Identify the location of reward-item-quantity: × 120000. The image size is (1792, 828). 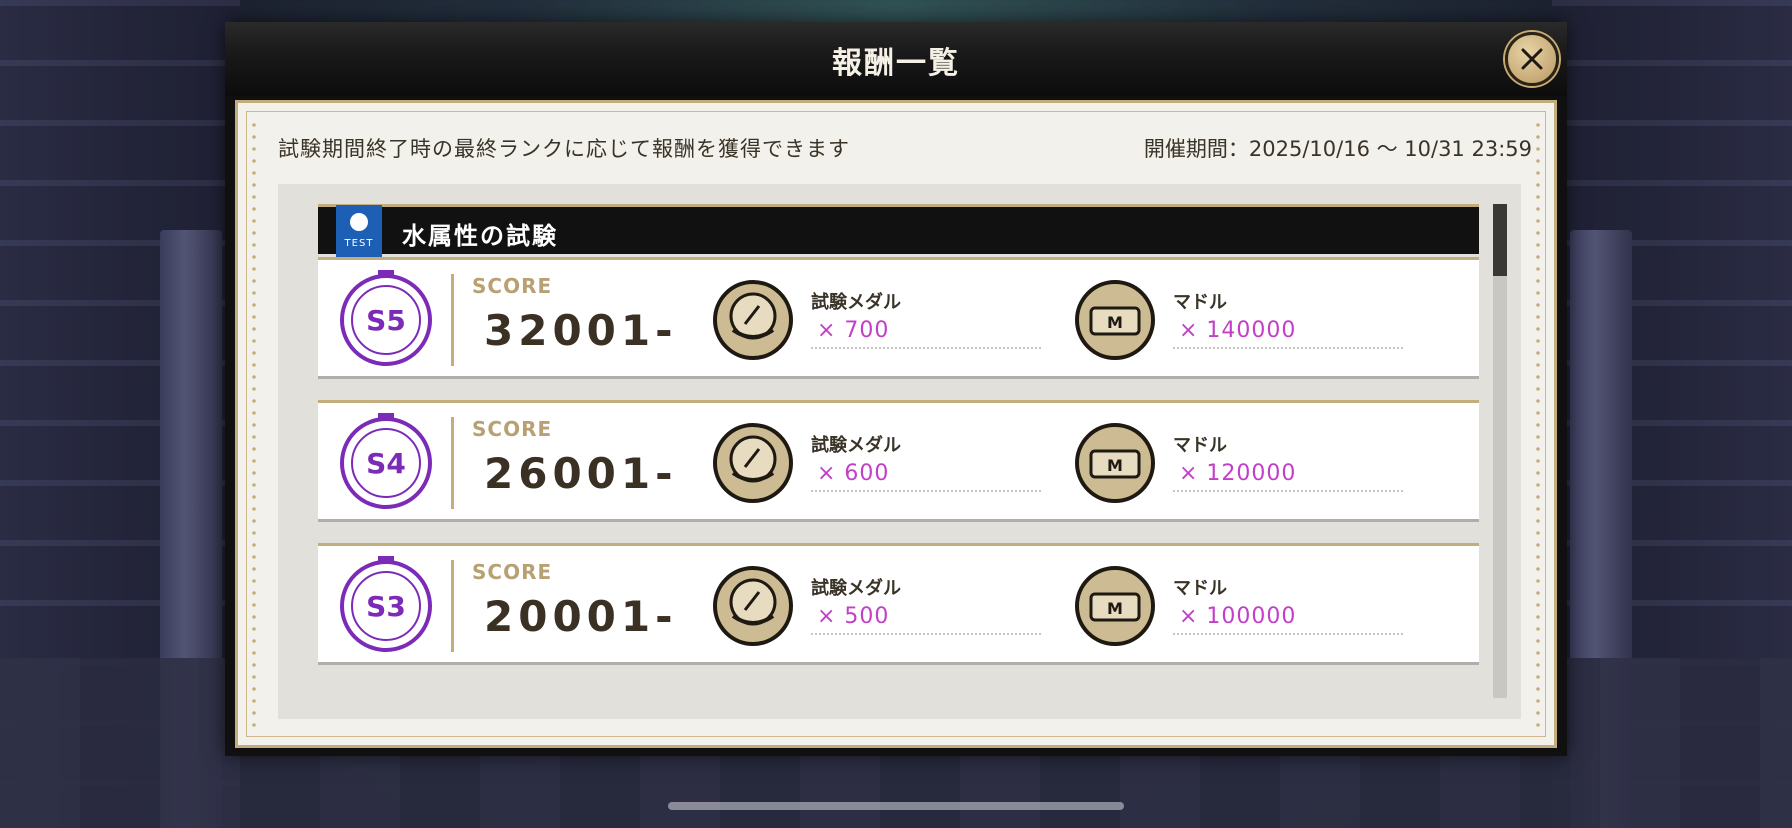
(1288, 476).